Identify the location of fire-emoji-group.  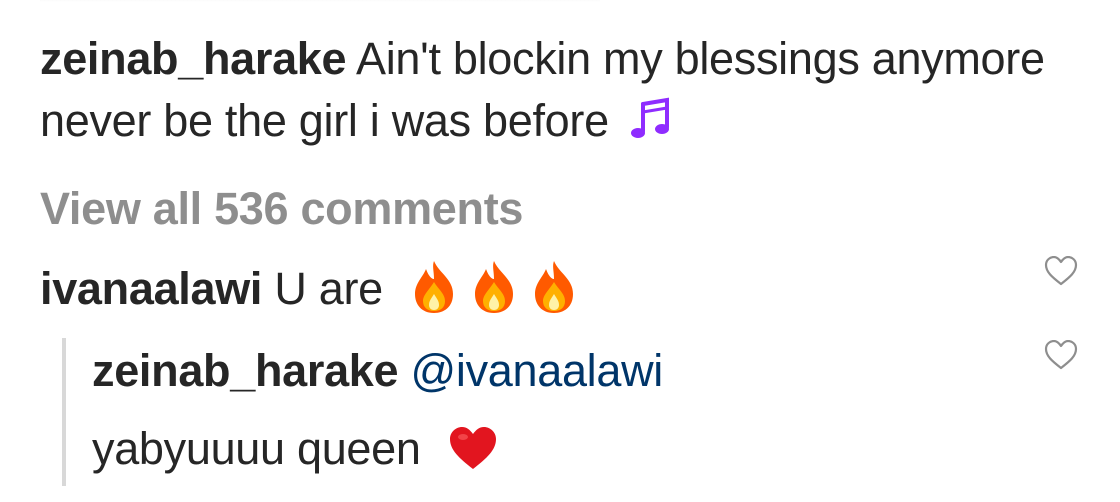
(494, 287).